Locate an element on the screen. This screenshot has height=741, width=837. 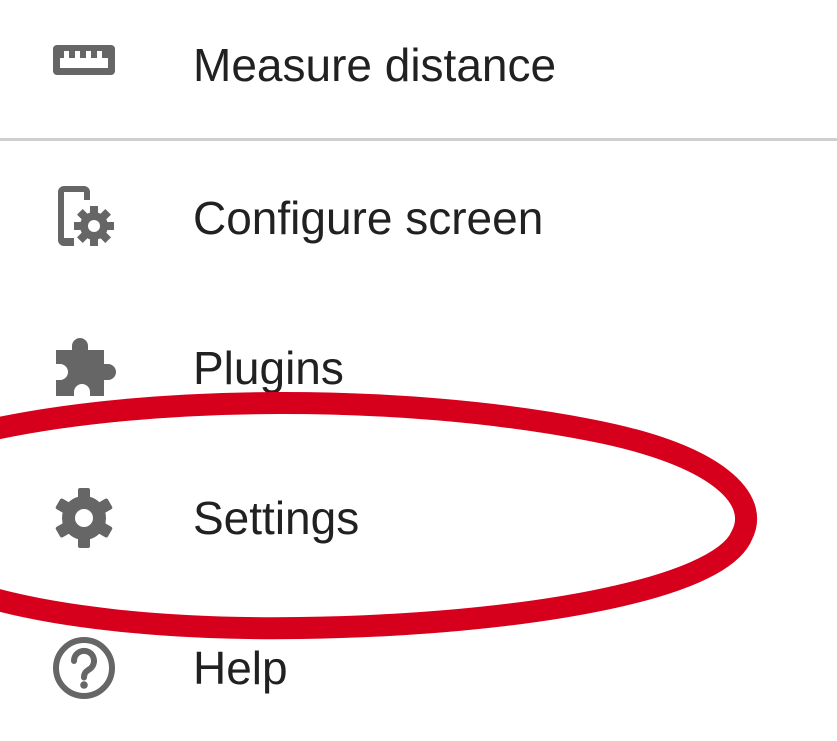
menu-item-label: Plugins is located at coordinates (268, 368).